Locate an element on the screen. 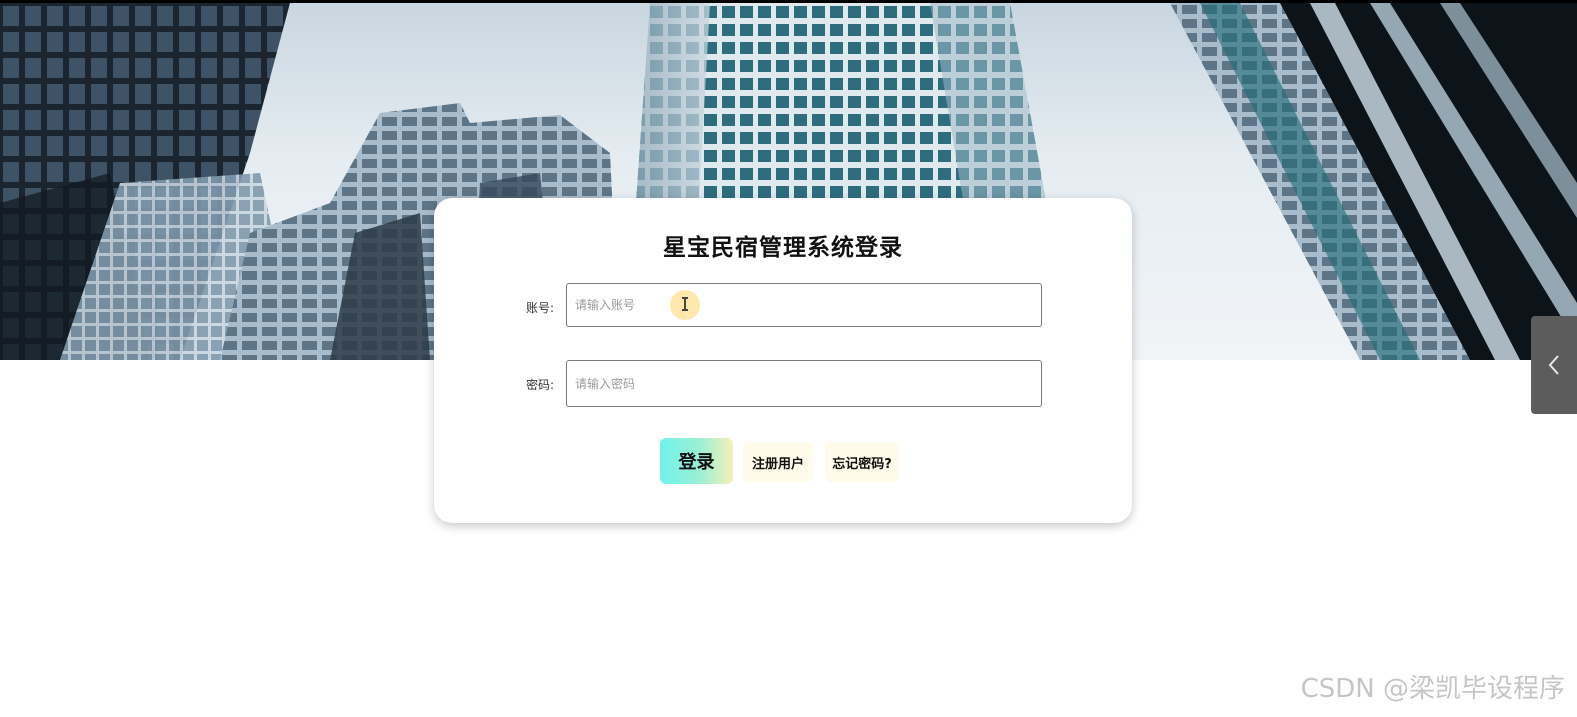  password-input is located at coordinates (804, 383).